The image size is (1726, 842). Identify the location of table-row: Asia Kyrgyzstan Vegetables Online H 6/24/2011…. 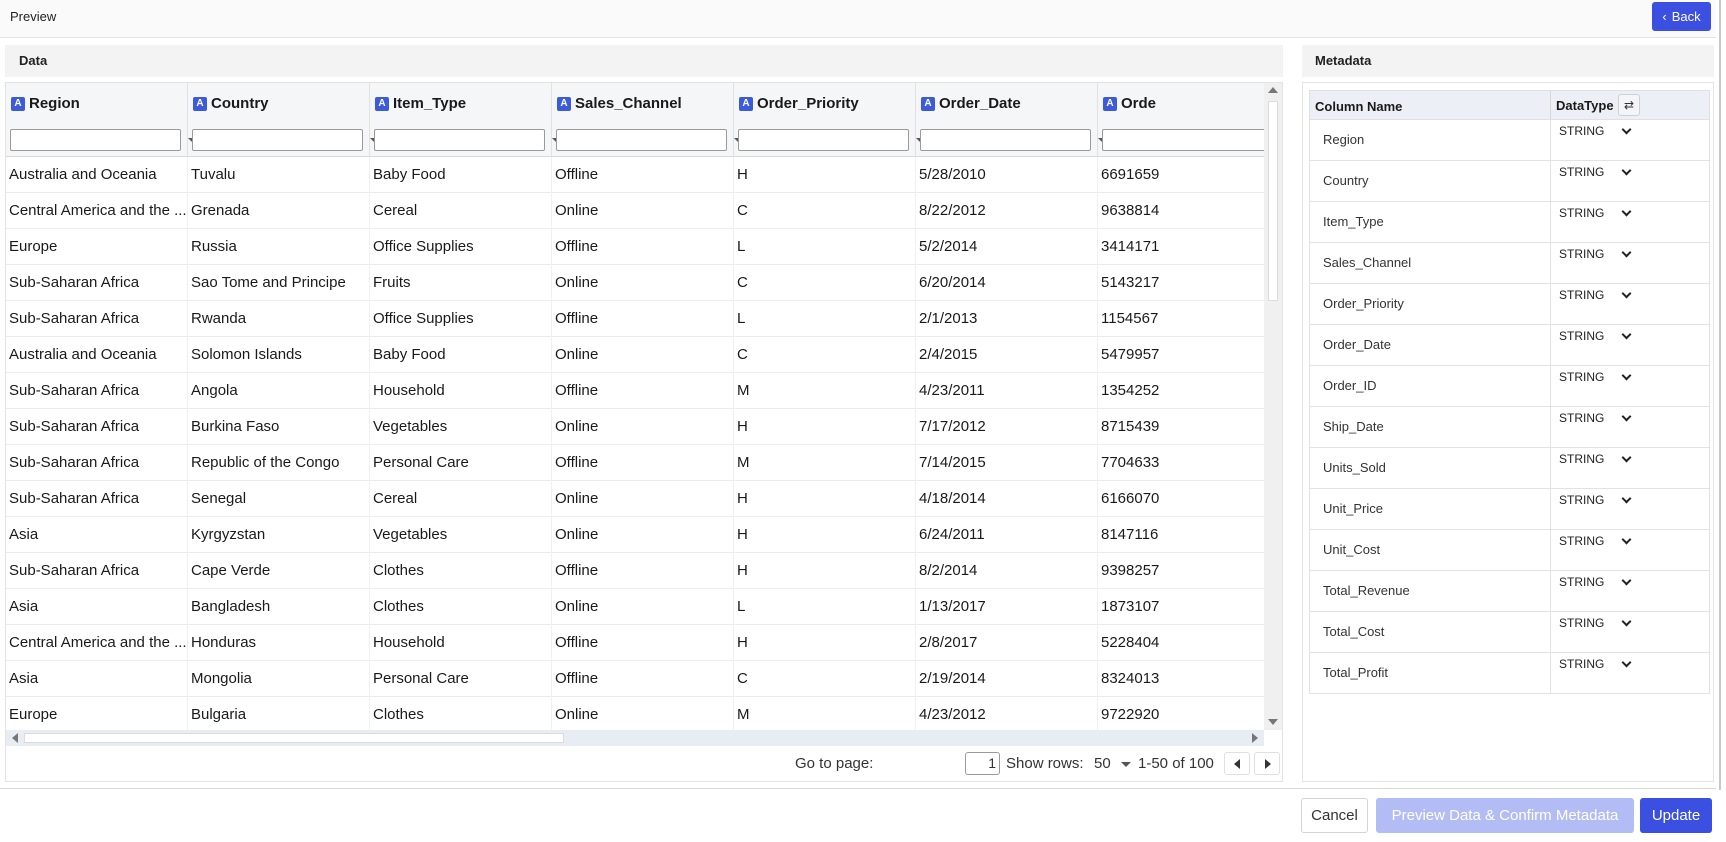
(635, 535).